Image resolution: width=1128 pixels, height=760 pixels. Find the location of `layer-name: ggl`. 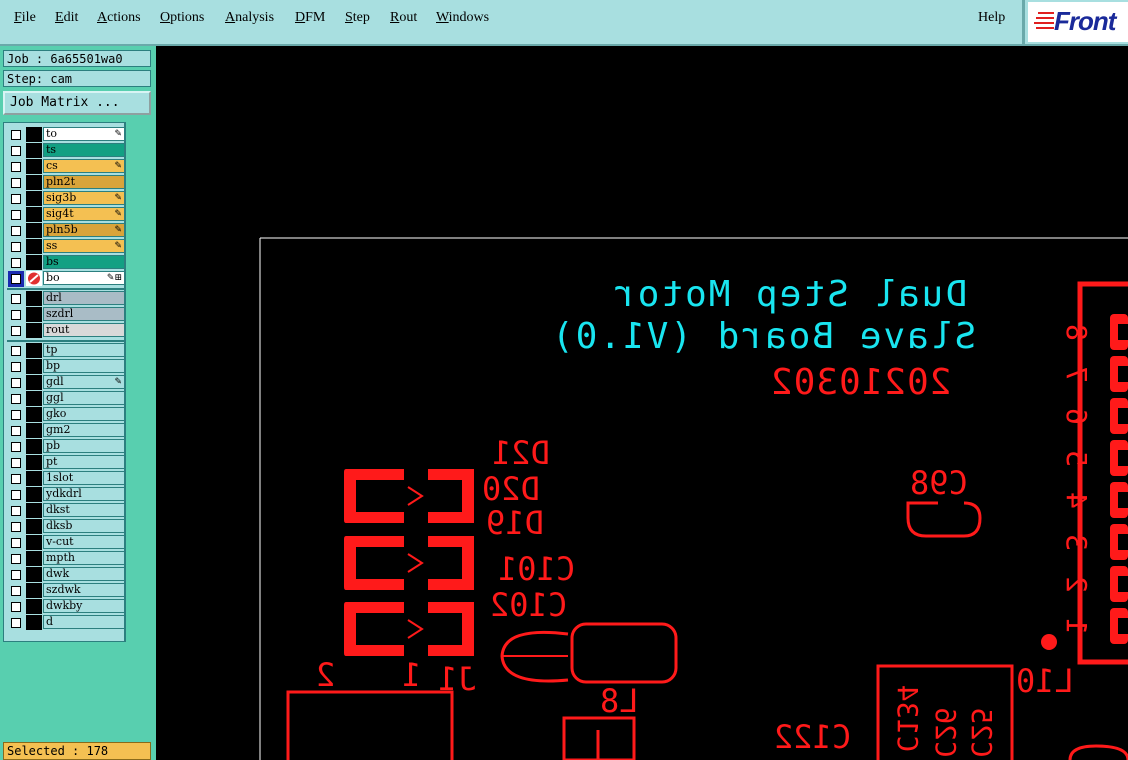

layer-name: ggl is located at coordinates (84, 398).